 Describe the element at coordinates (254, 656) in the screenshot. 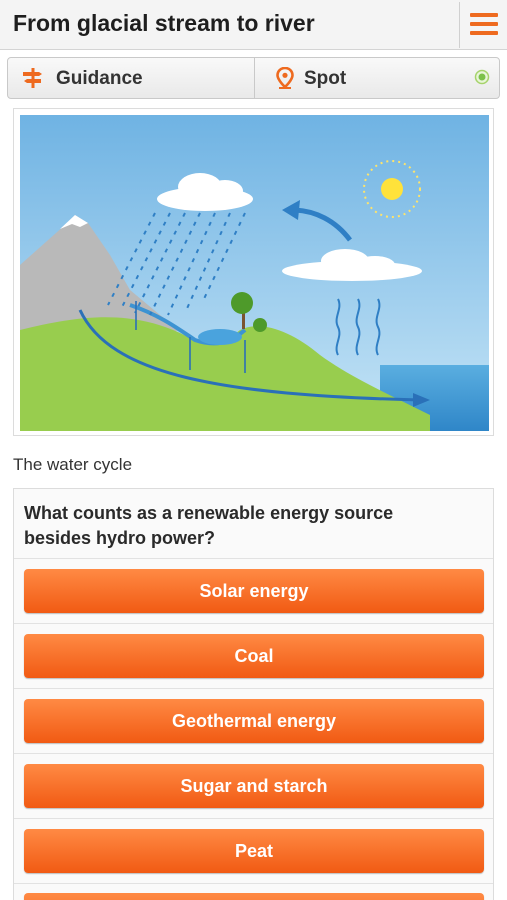

I see `answer-button-coal: Coal` at that location.